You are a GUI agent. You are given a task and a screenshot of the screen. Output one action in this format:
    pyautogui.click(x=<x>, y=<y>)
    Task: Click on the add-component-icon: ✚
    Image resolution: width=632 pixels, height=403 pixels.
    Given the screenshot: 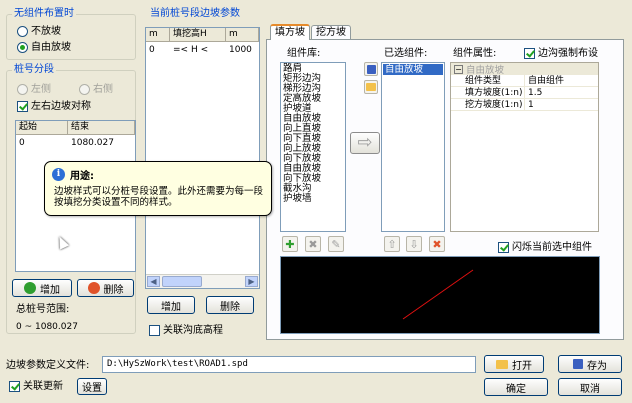 What is the action you would take?
    pyautogui.click(x=290, y=244)
    